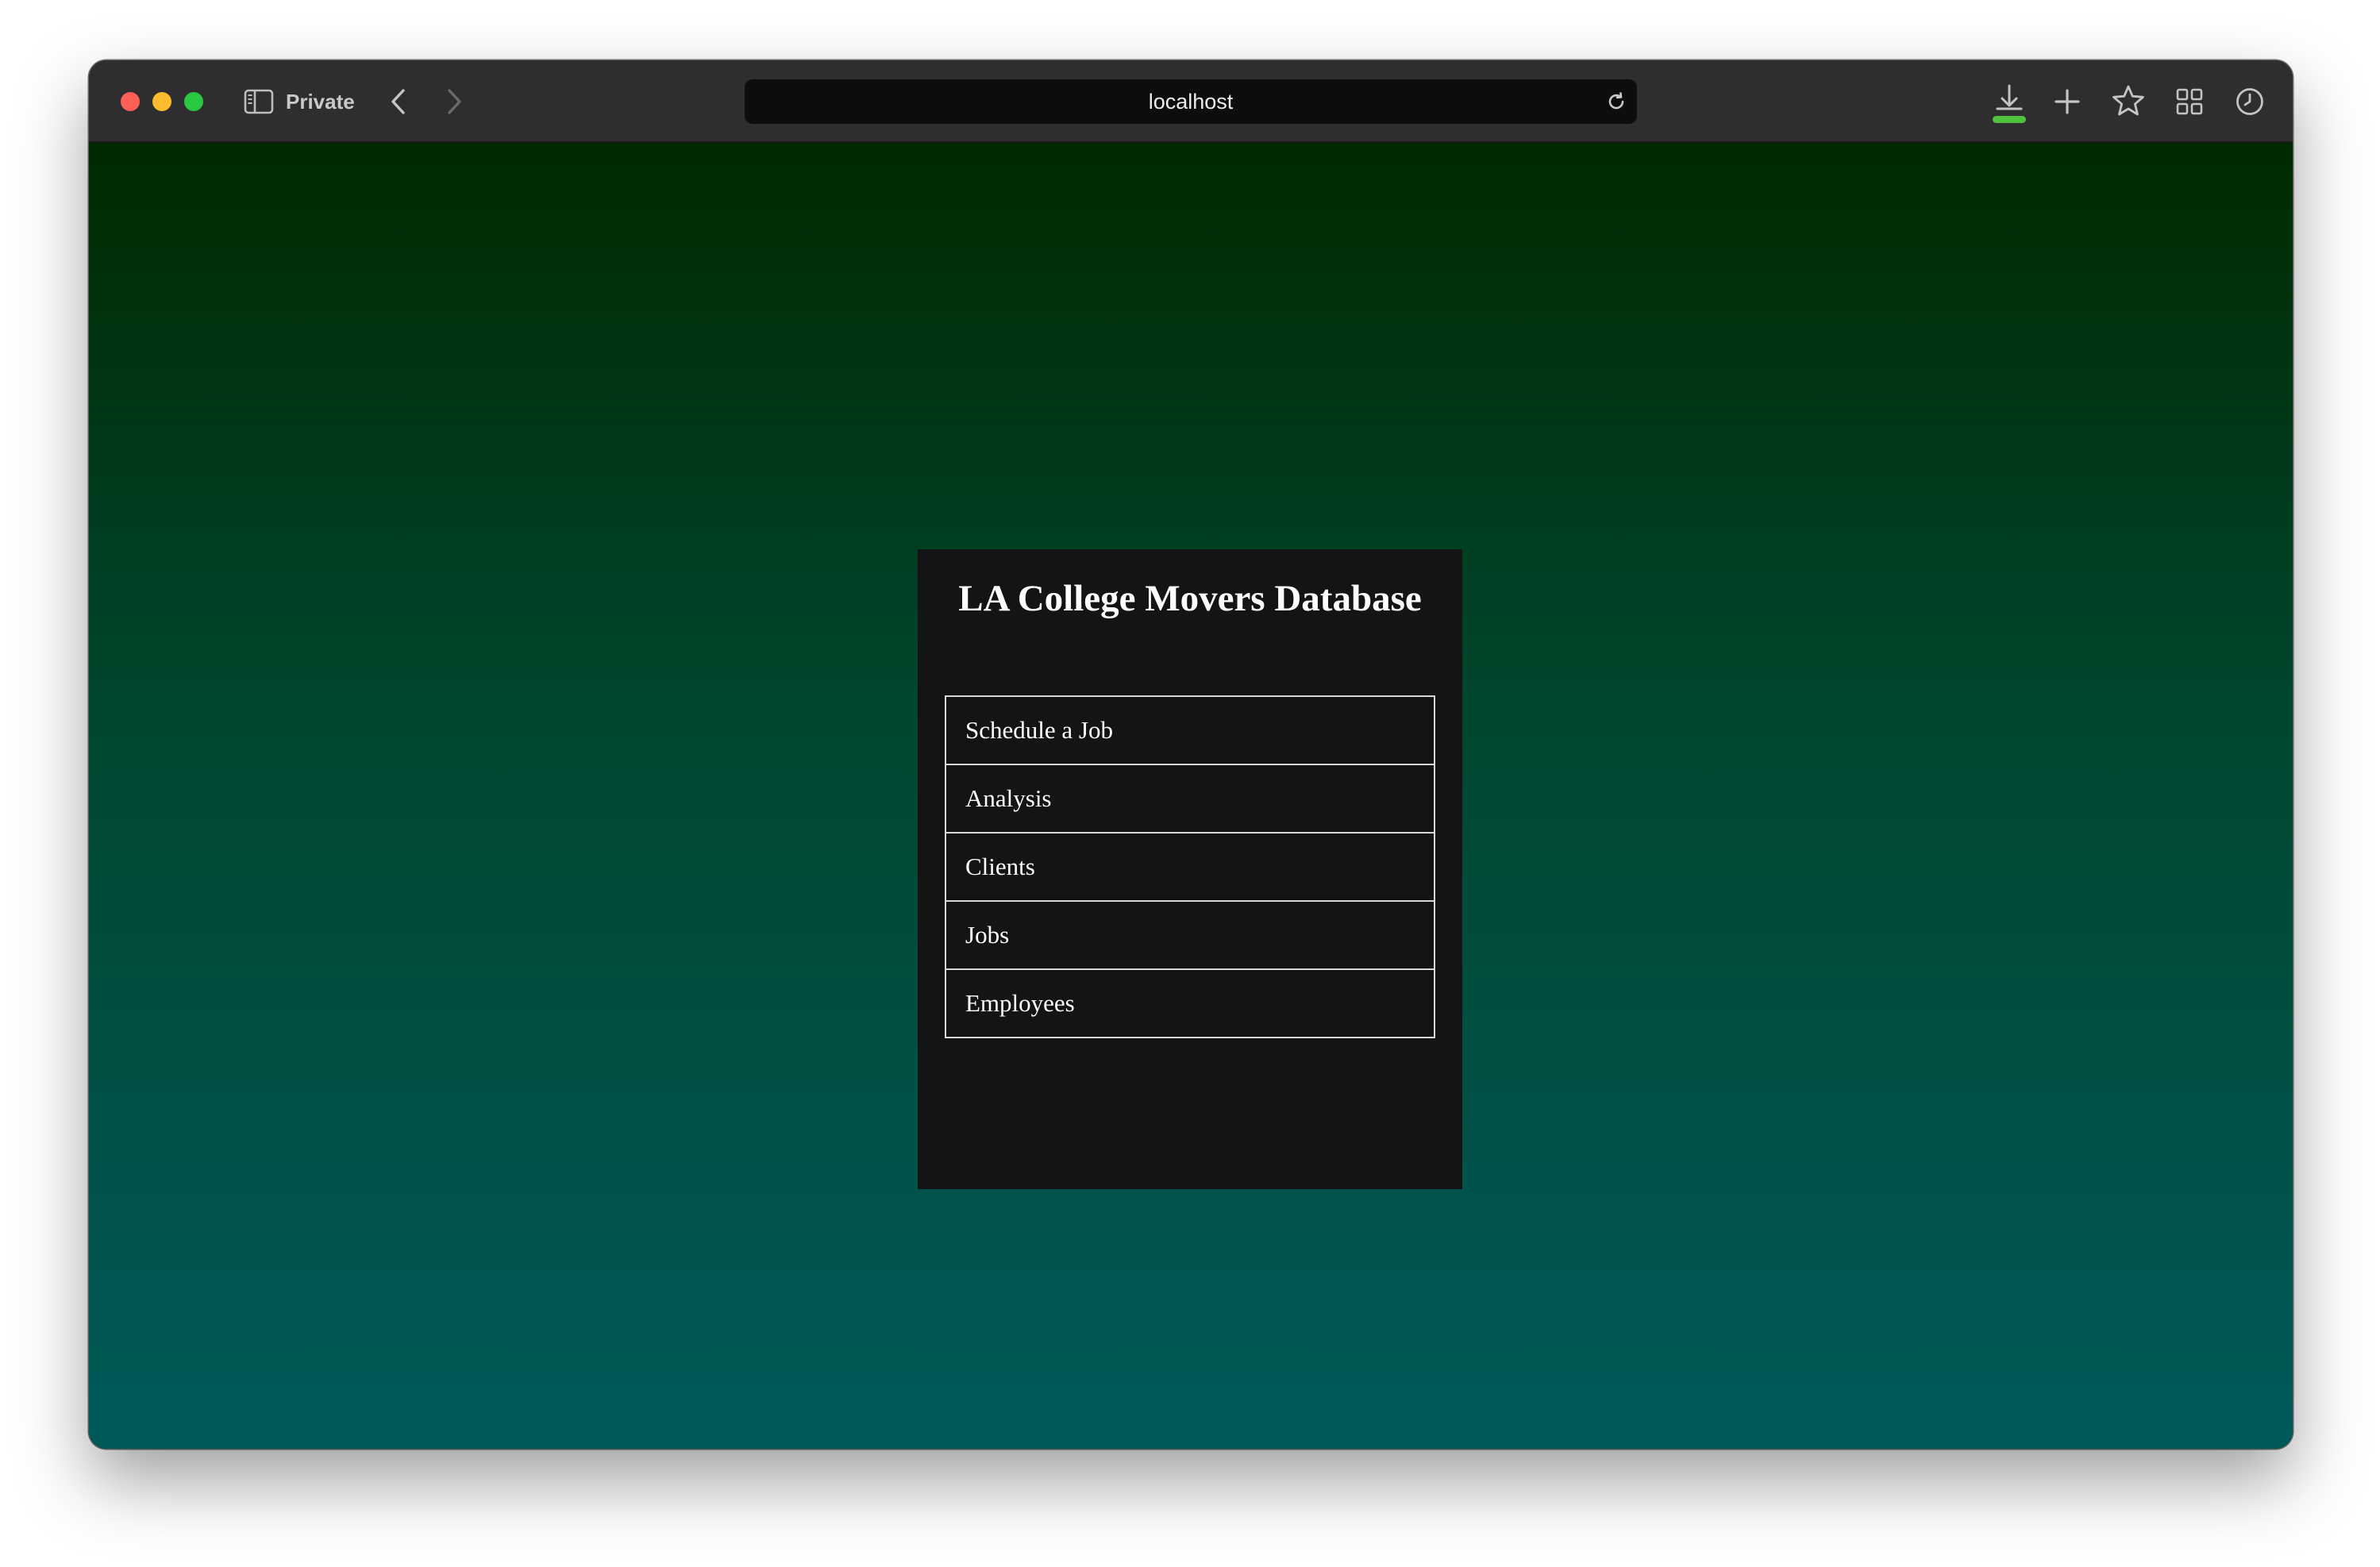 The image size is (2380, 1567). What do you see at coordinates (161, 101) in the screenshot?
I see `minimize-window-button` at bounding box center [161, 101].